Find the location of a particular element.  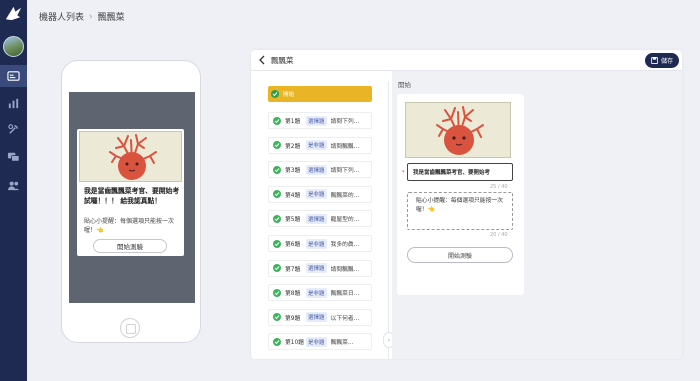

question-number: 第7題 is located at coordinates (293, 269).